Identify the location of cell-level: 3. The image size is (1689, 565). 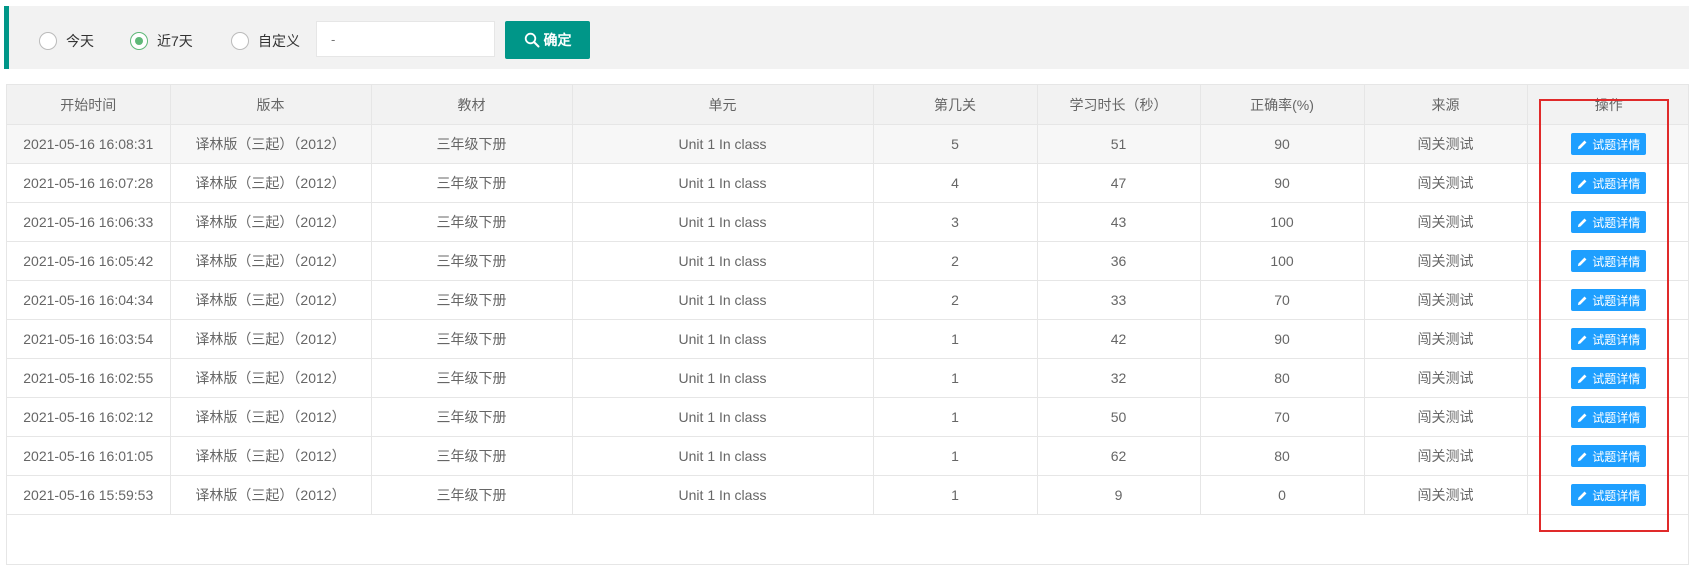
(955, 222).